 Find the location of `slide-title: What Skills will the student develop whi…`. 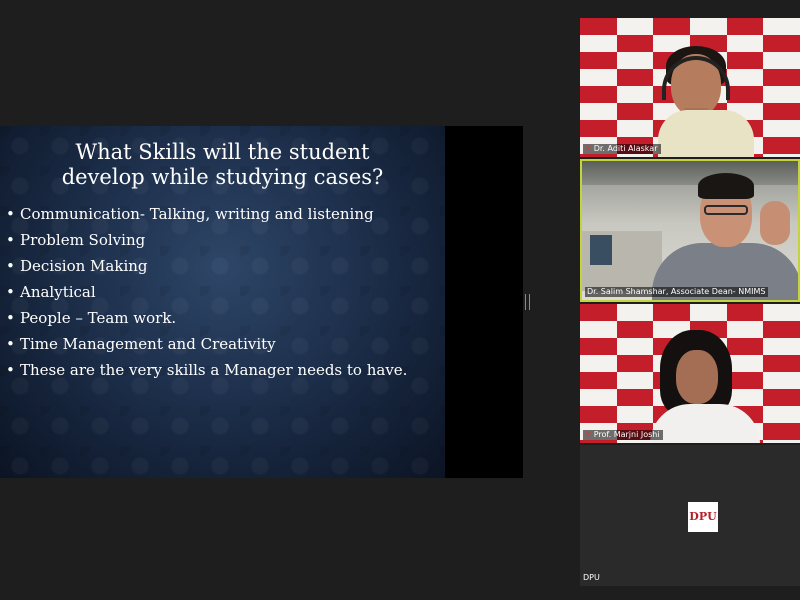

slide-title: What Skills will the student develop whi… is located at coordinates (222, 165).